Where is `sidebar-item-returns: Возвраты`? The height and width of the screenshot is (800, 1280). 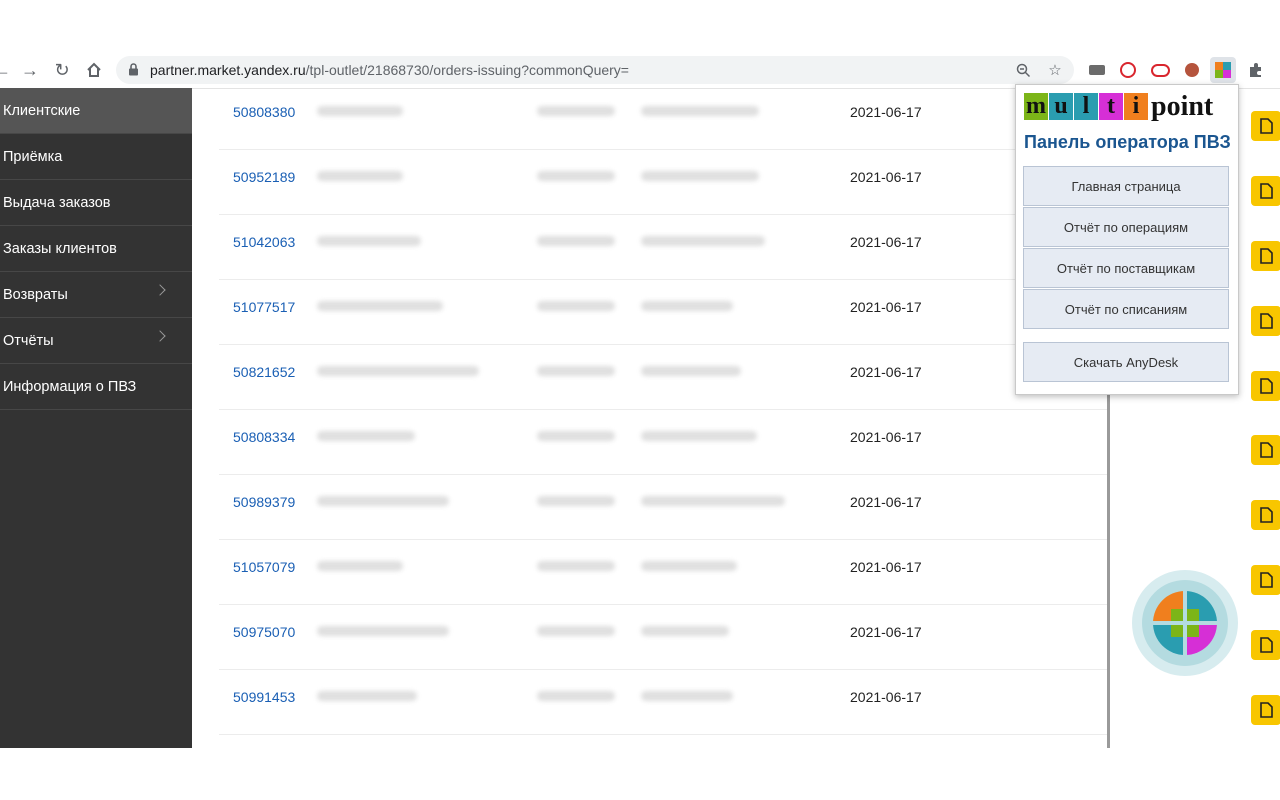 sidebar-item-returns: Возвраты is located at coordinates (96, 295).